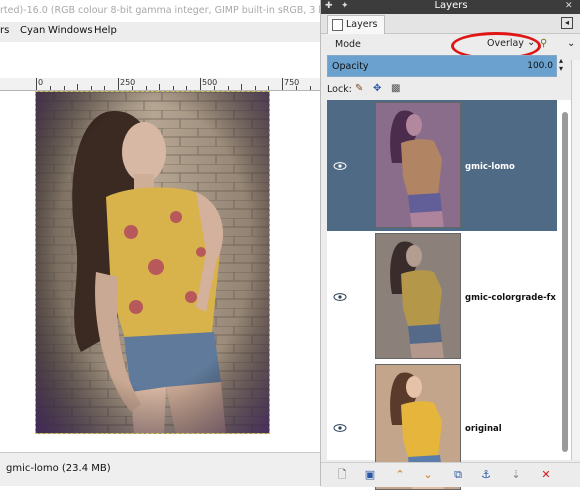  I want to click on dock-tab-bar: Layers ◂, so click(450, 24).